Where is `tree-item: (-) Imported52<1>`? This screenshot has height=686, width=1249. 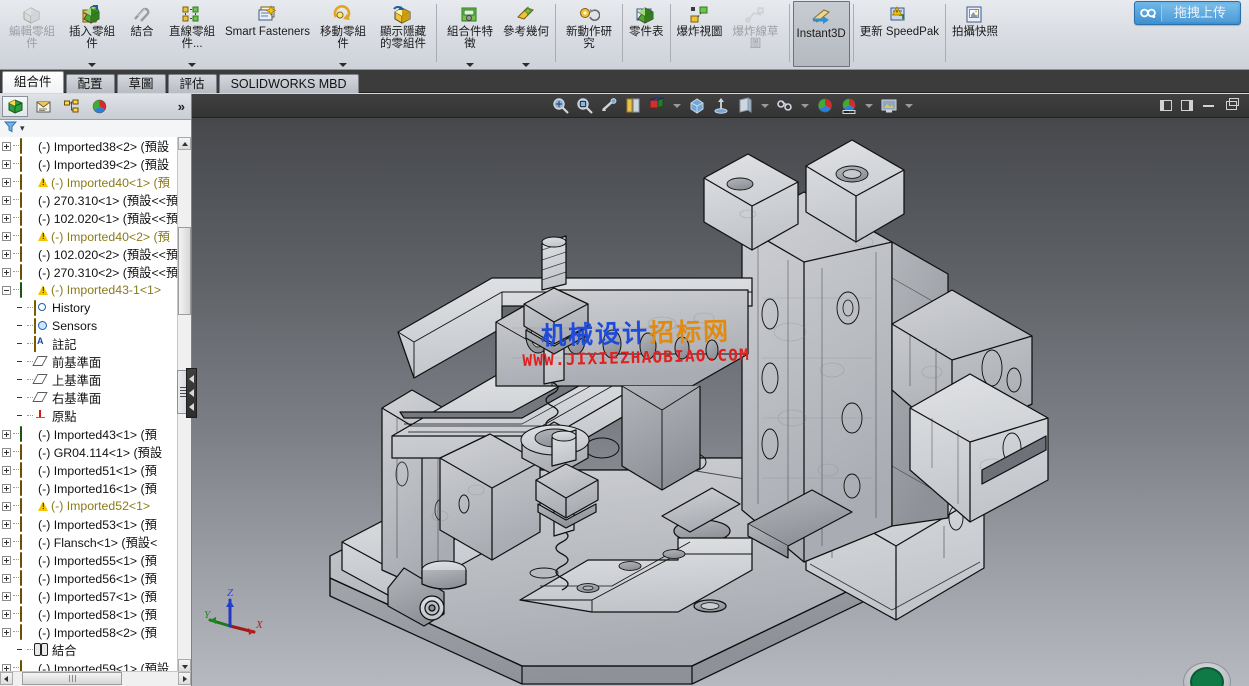
tree-item: (-) Imported52<1> is located at coordinates (89, 506).